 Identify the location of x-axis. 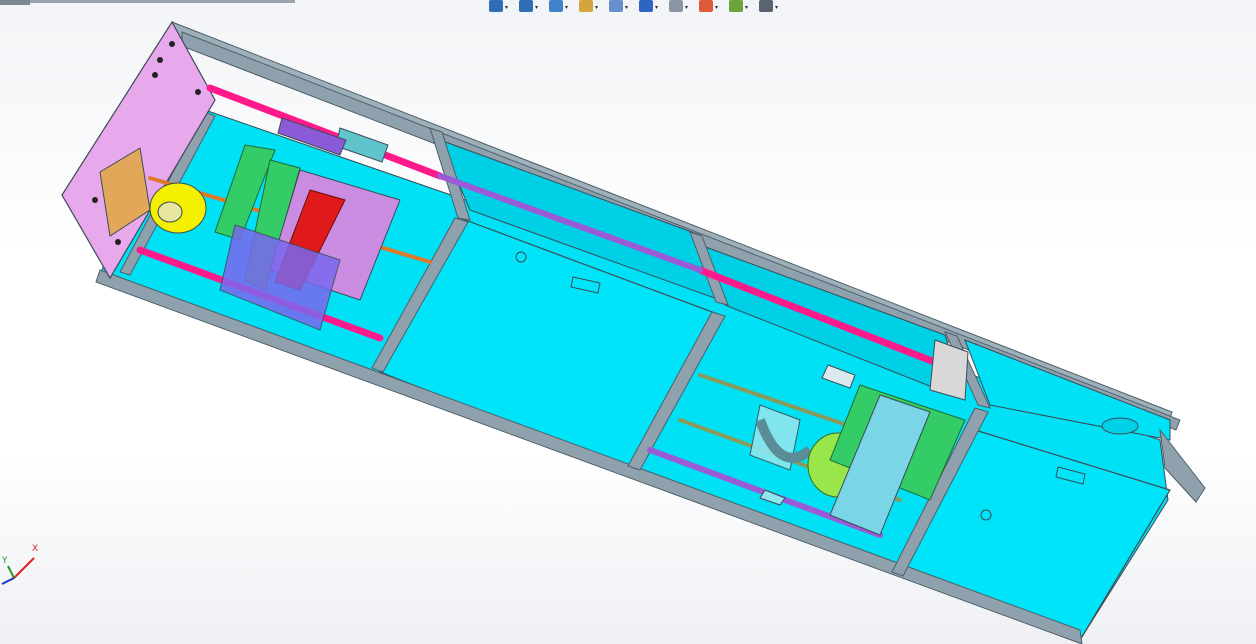
(24, 568).